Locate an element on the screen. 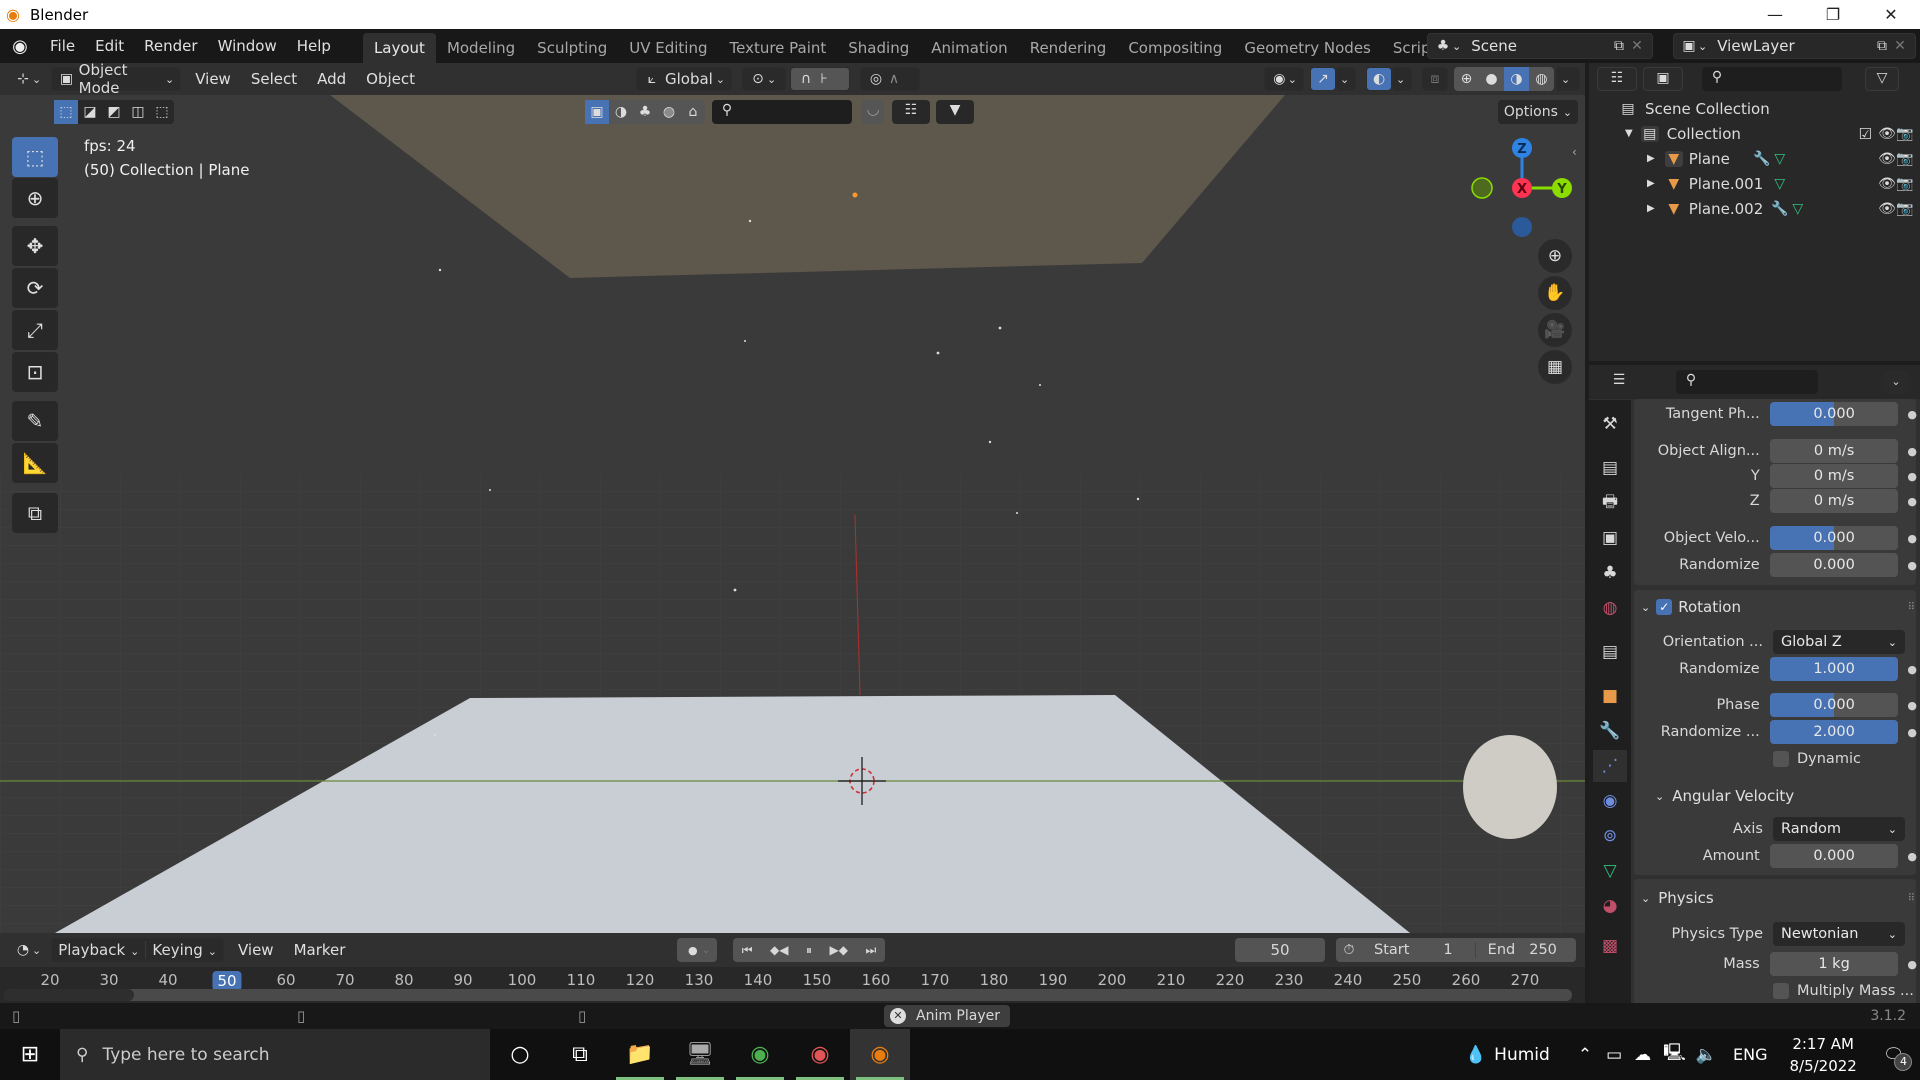 Image resolution: width=1920 pixels, height=1080 pixels. outliner-scene-collection: ▤ Scene Collection is located at coordinates (1754, 108).